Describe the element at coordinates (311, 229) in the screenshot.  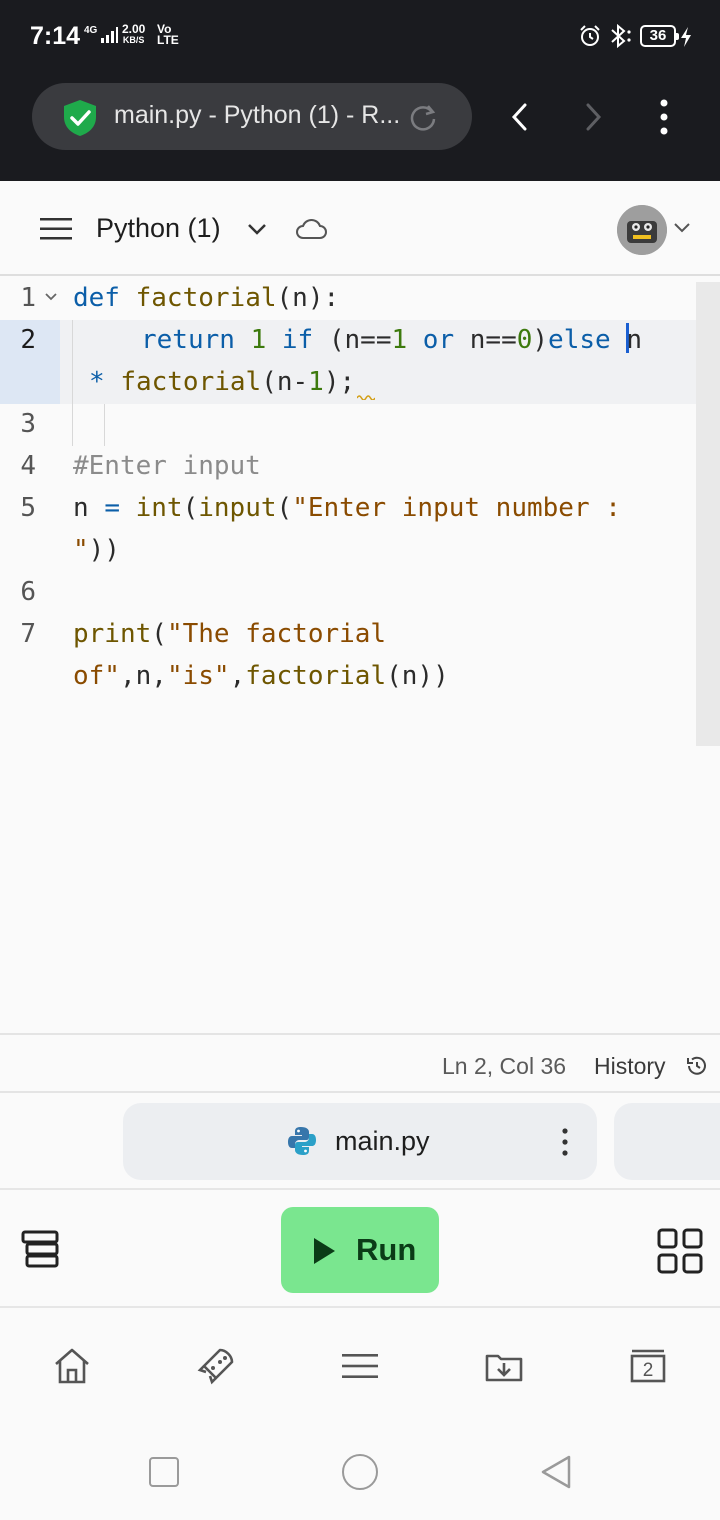
I see `cloud-icon` at that location.